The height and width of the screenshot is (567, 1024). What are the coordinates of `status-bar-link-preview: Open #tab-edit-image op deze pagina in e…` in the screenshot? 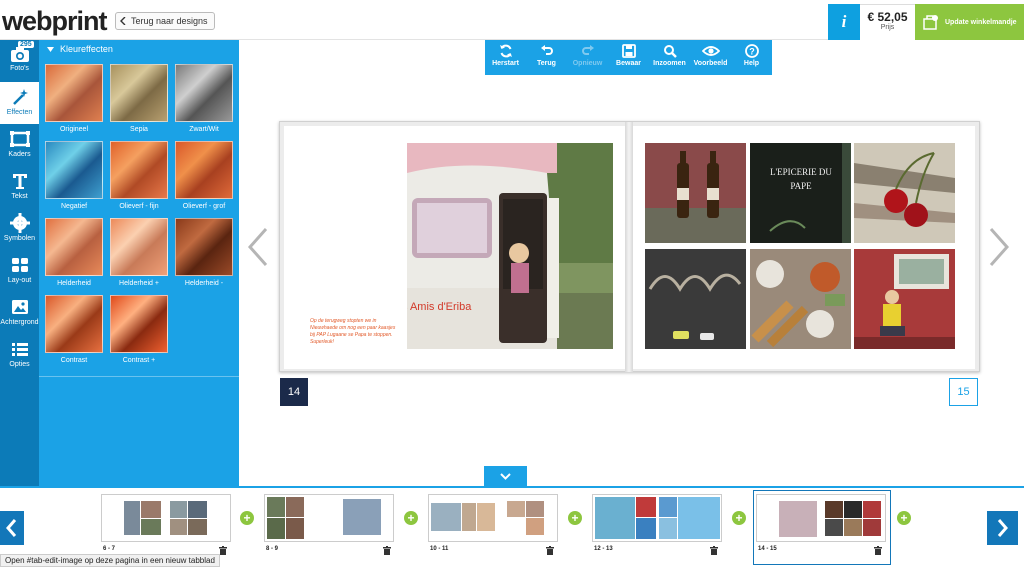 It's located at (110, 560).